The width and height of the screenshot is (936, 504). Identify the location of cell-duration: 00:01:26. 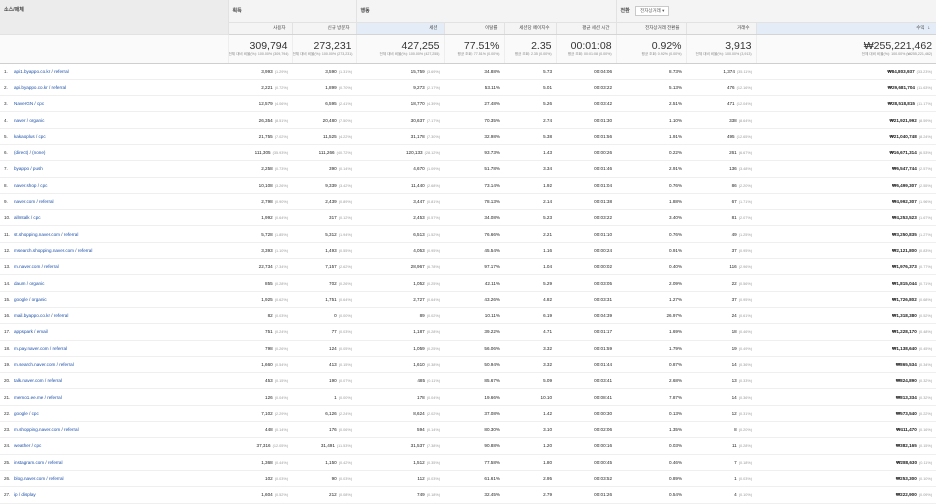
(586, 495).